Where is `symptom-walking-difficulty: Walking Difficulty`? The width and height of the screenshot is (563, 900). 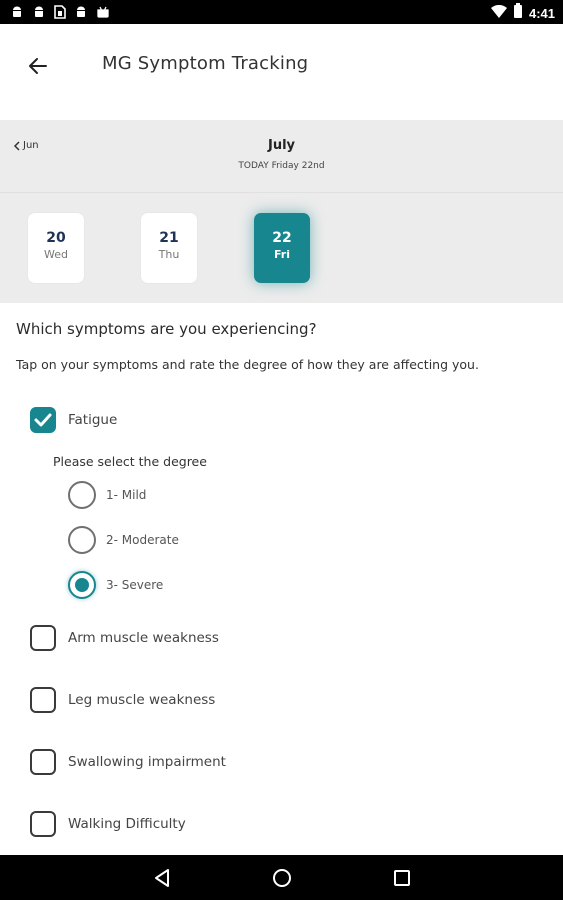
symptom-walking-difficulty: Walking Difficulty is located at coordinates (108, 824).